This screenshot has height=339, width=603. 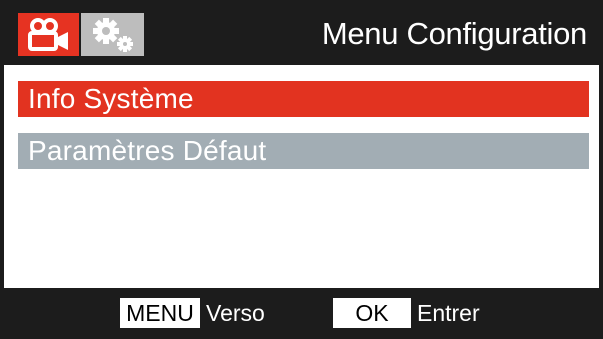 What do you see at coordinates (235, 313) in the screenshot?
I see `back-label: Verso` at bounding box center [235, 313].